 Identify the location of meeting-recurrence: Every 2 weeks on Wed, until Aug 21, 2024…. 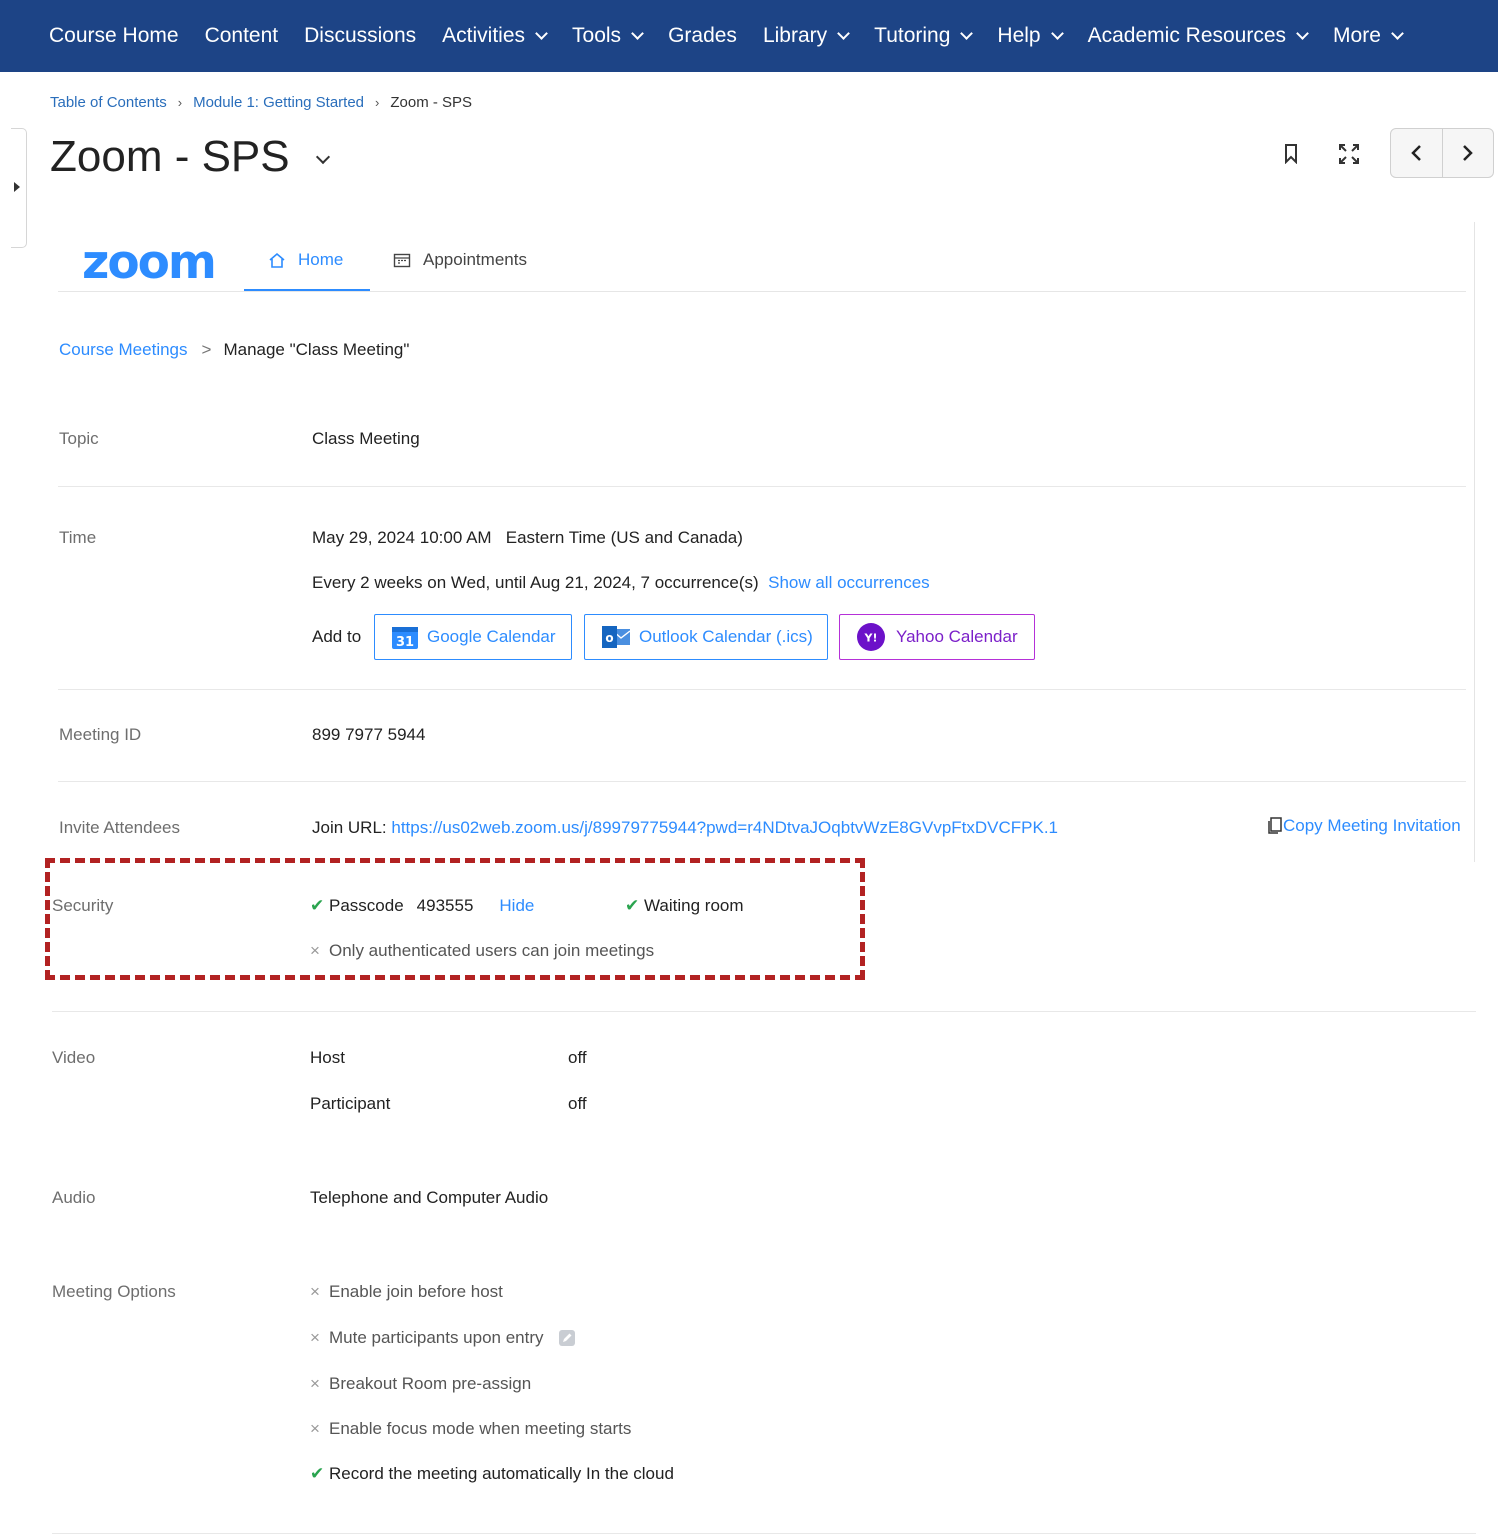
(621, 583).